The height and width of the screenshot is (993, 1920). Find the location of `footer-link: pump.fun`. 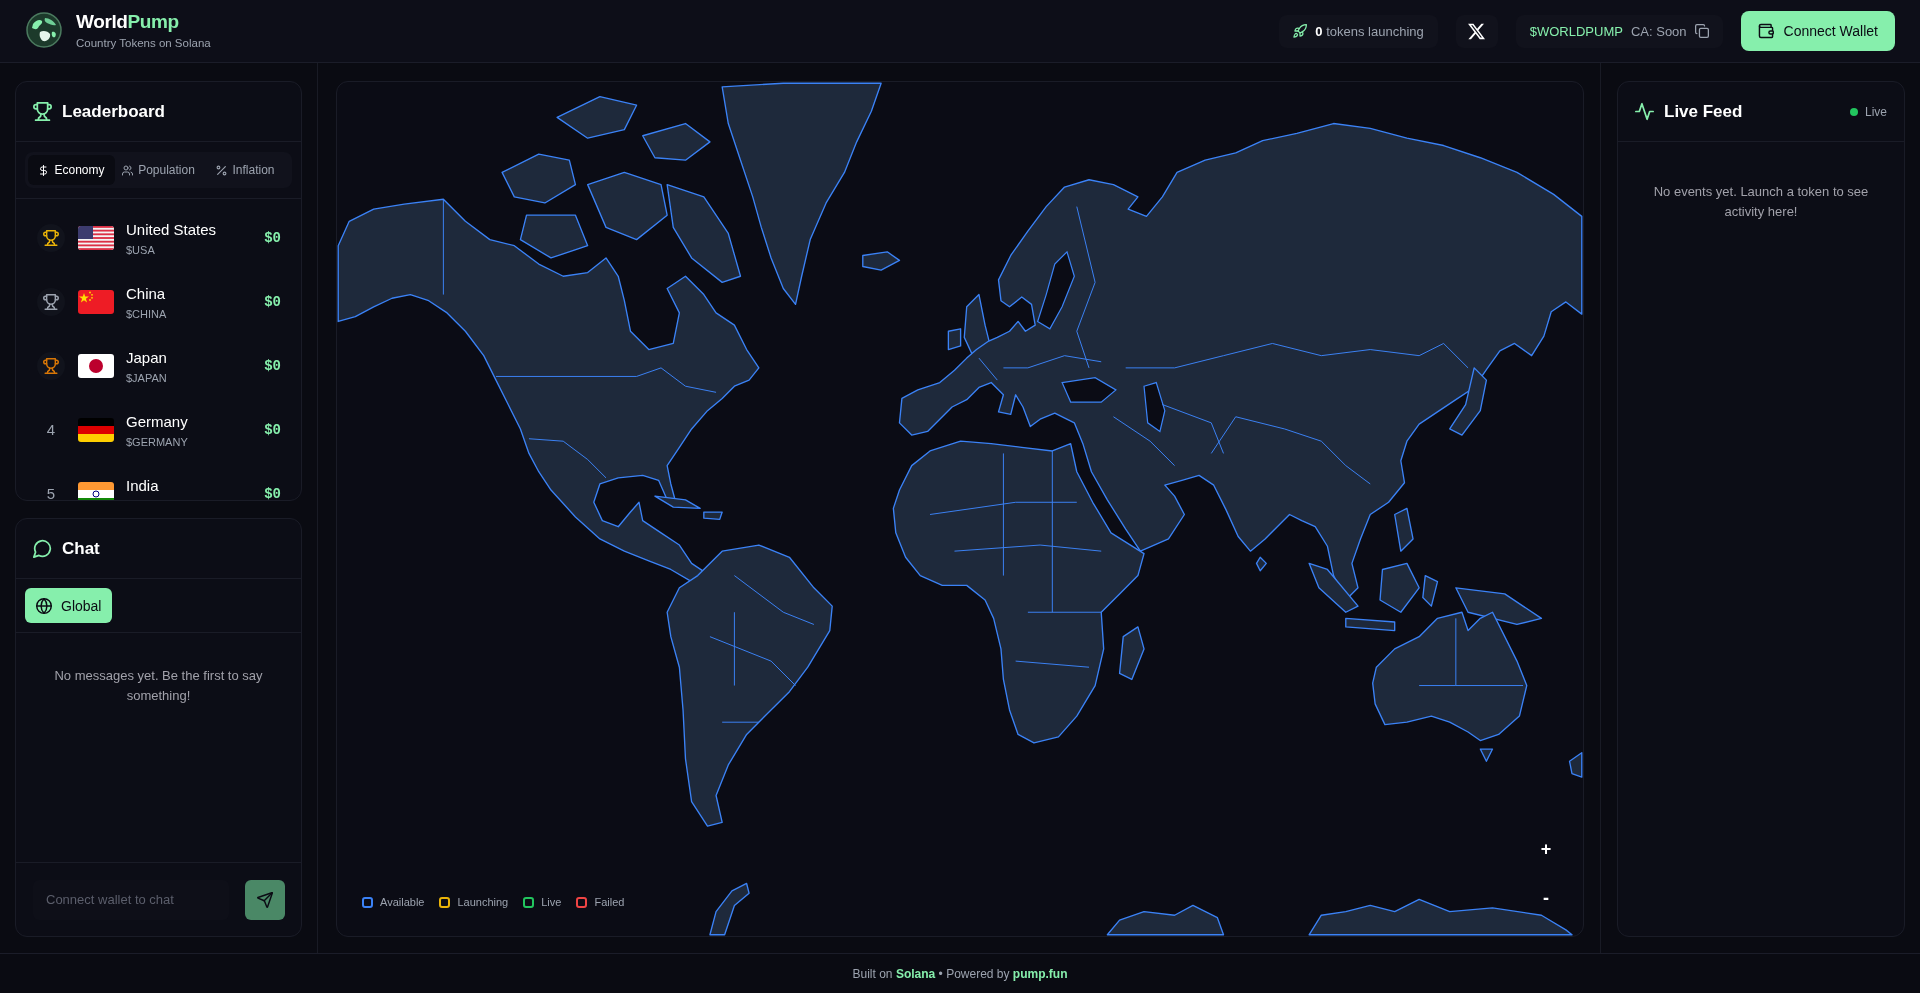

footer-link: pump.fun is located at coordinates (1040, 973).